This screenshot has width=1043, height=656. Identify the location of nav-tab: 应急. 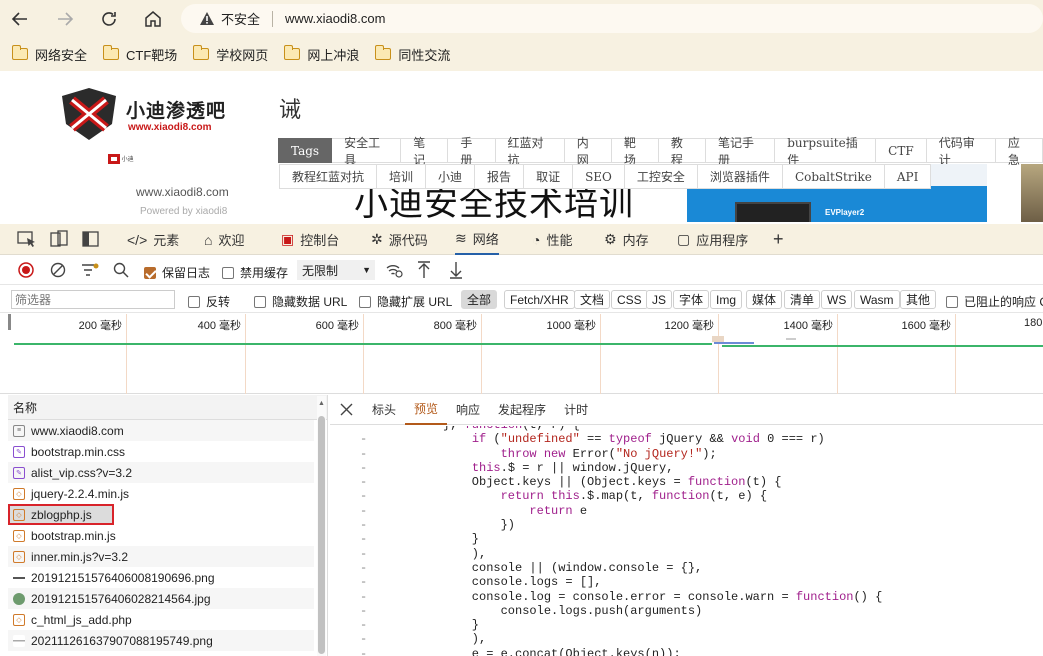
(1019, 151).